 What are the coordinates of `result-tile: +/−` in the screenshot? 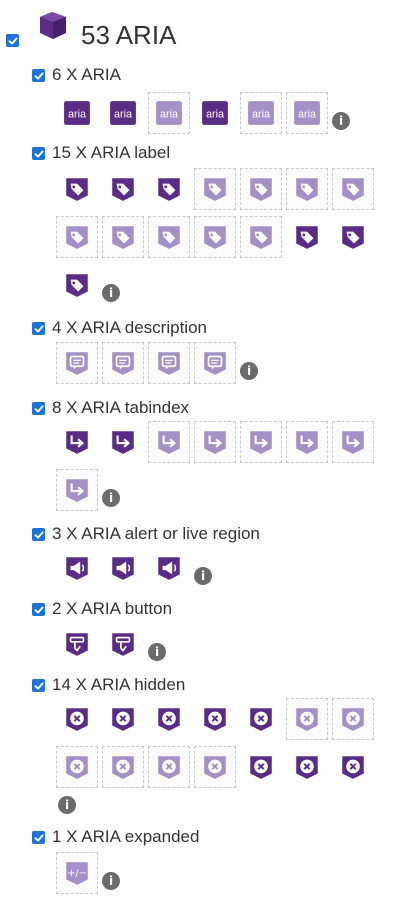 It's located at (77, 873).